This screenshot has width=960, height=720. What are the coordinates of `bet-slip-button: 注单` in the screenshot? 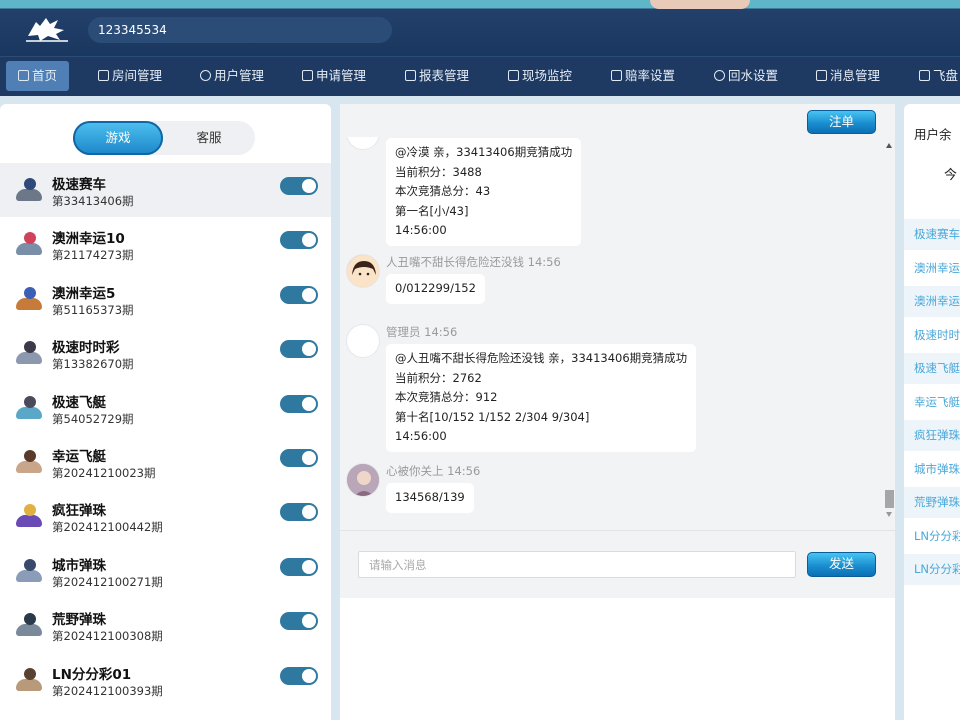 It's located at (841, 122).